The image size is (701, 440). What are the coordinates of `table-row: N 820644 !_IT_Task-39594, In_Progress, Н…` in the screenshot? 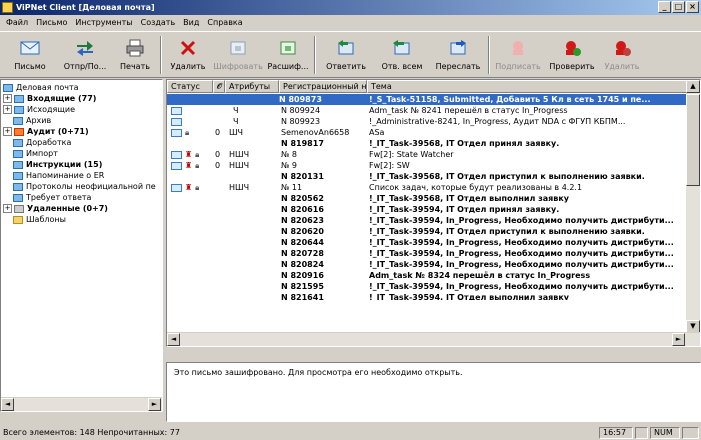 It's located at (427, 242).